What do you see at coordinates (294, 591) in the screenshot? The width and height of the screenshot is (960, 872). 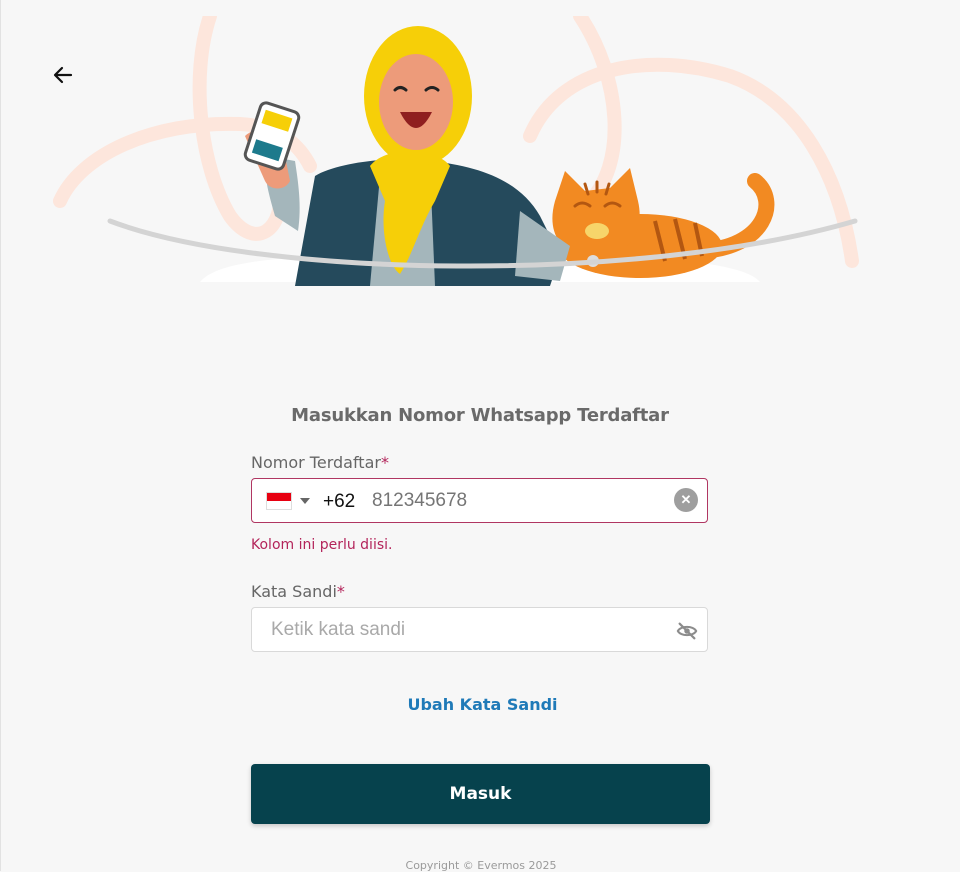 I see `password-label-text: Kata Sandi` at bounding box center [294, 591].